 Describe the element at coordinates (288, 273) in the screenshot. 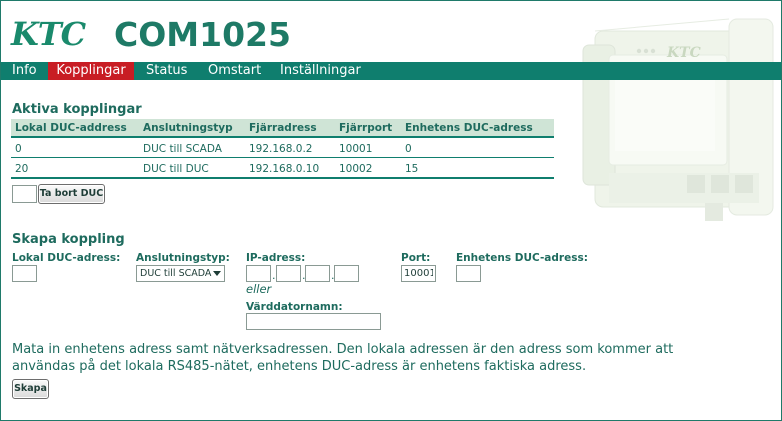

I see `ip-octet-2-input` at that location.